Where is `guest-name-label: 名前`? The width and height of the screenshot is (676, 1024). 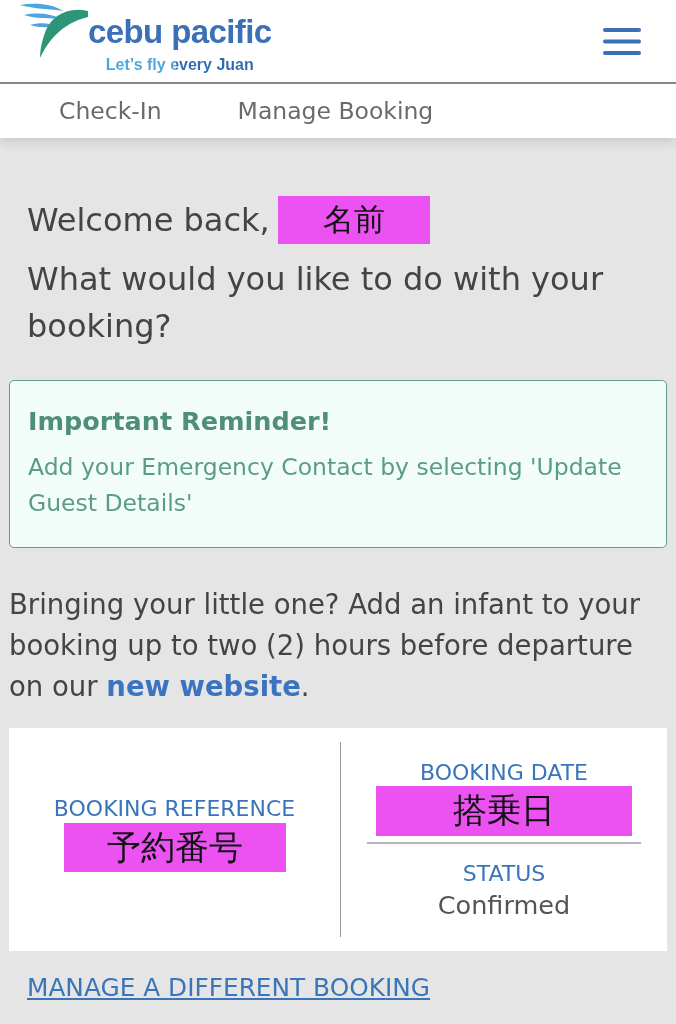
guest-name-label: 名前 is located at coordinates (353, 220).